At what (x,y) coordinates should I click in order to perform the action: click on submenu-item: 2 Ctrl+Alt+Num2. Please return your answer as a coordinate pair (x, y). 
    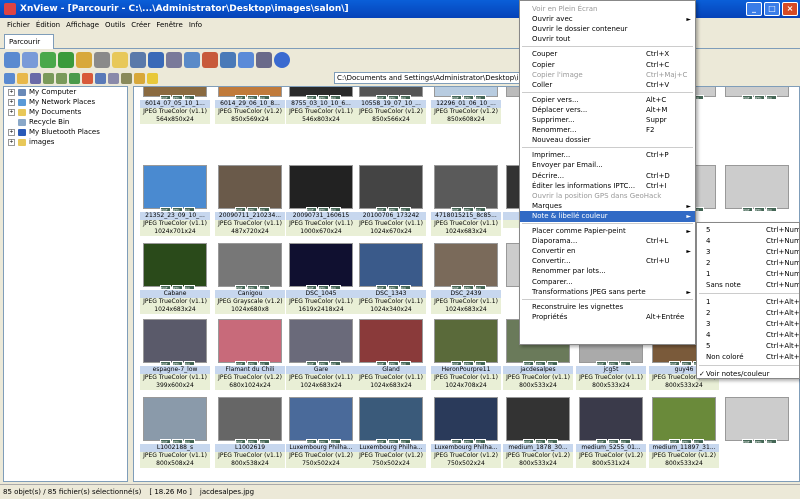
    Looking at the image, I should click on (748, 313).